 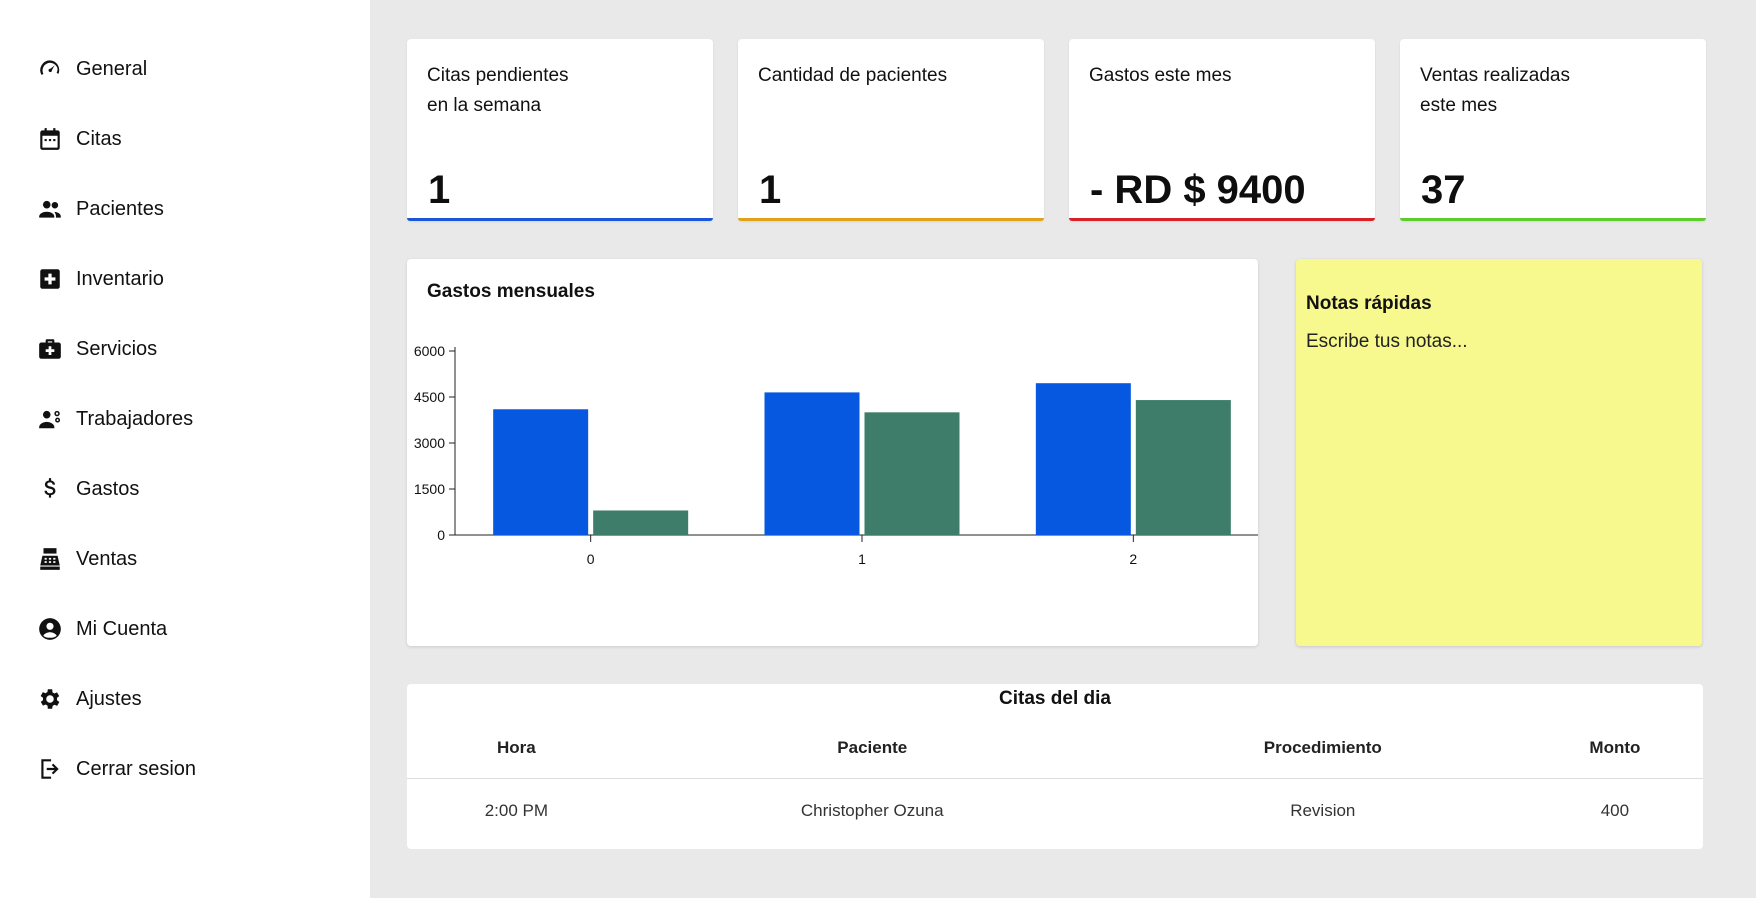 What do you see at coordinates (1614, 748) in the screenshot?
I see `column-header-monto: Monto` at bounding box center [1614, 748].